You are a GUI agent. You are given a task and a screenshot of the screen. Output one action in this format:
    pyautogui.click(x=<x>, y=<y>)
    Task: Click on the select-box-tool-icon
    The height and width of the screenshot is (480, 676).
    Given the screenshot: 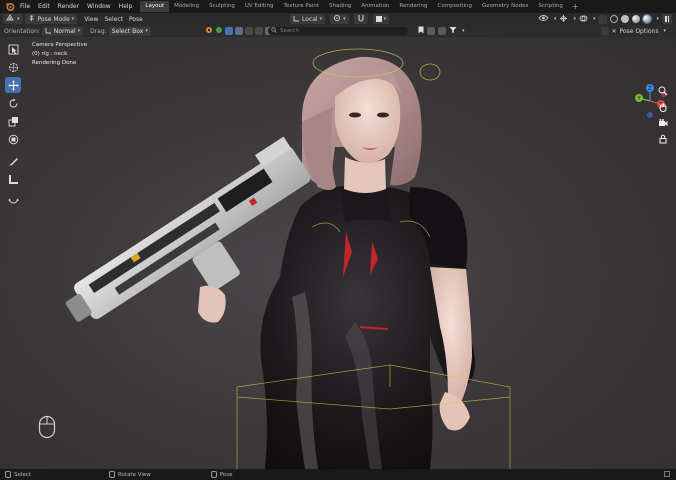 What is the action you would take?
    pyautogui.click(x=13, y=49)
    